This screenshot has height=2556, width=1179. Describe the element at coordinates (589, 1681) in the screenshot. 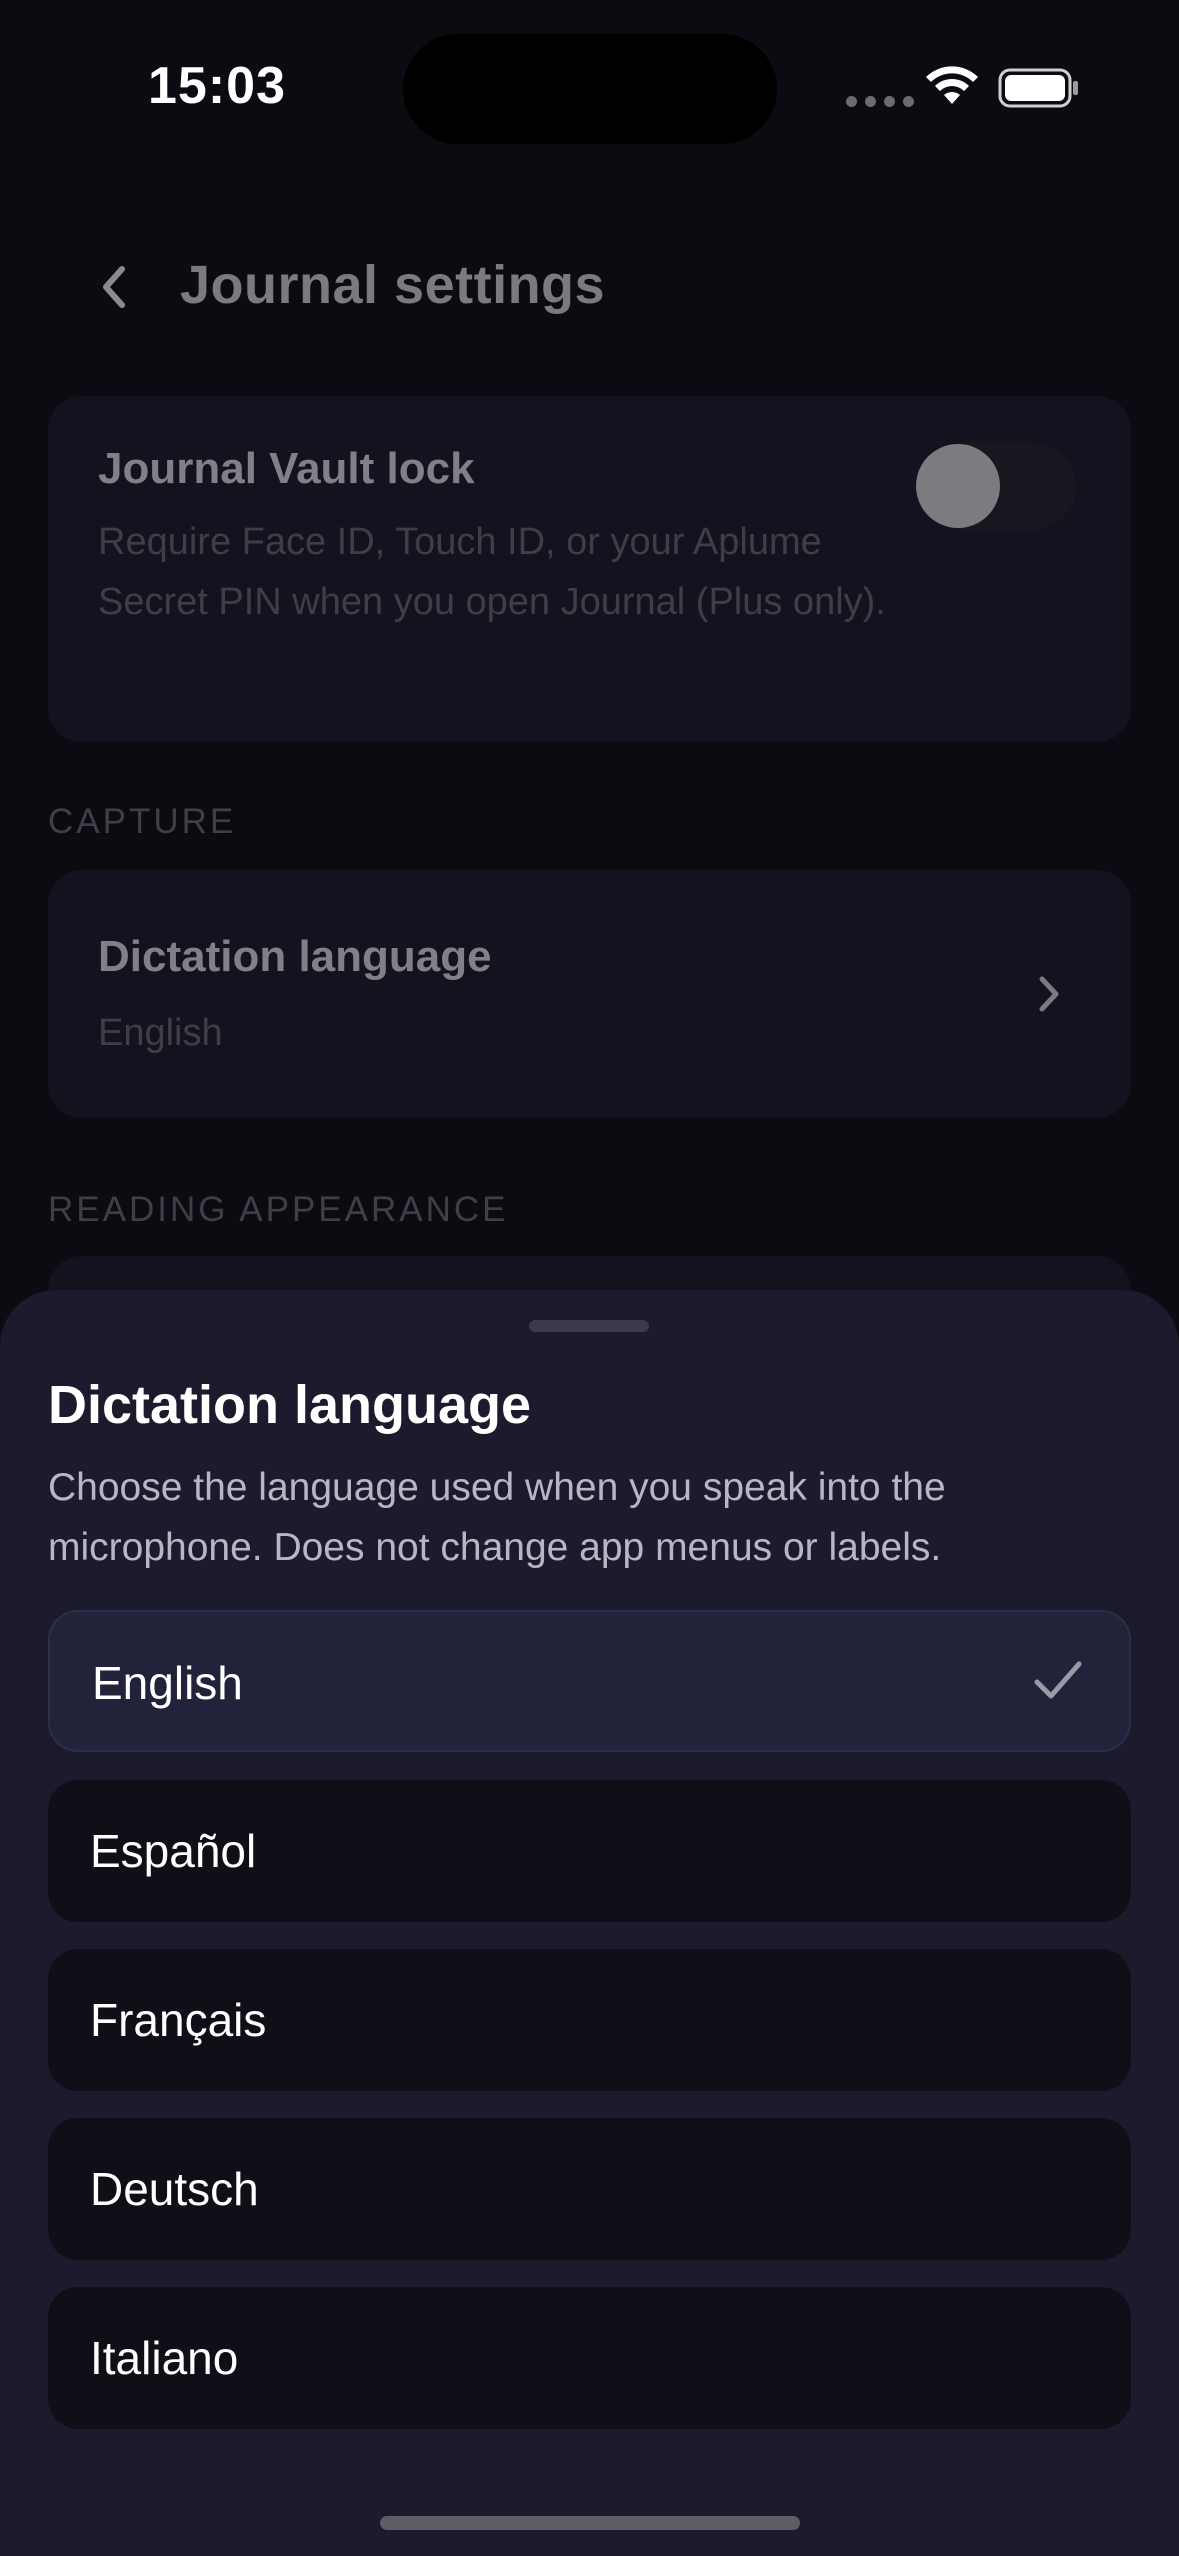

I see `language-option-english: English` at that location.